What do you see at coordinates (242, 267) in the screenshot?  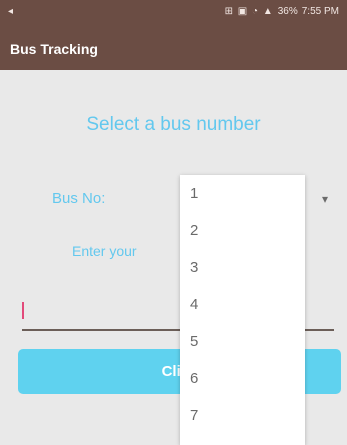 I see `dropdown-option-3: 3` at bounding box center [242, 267].